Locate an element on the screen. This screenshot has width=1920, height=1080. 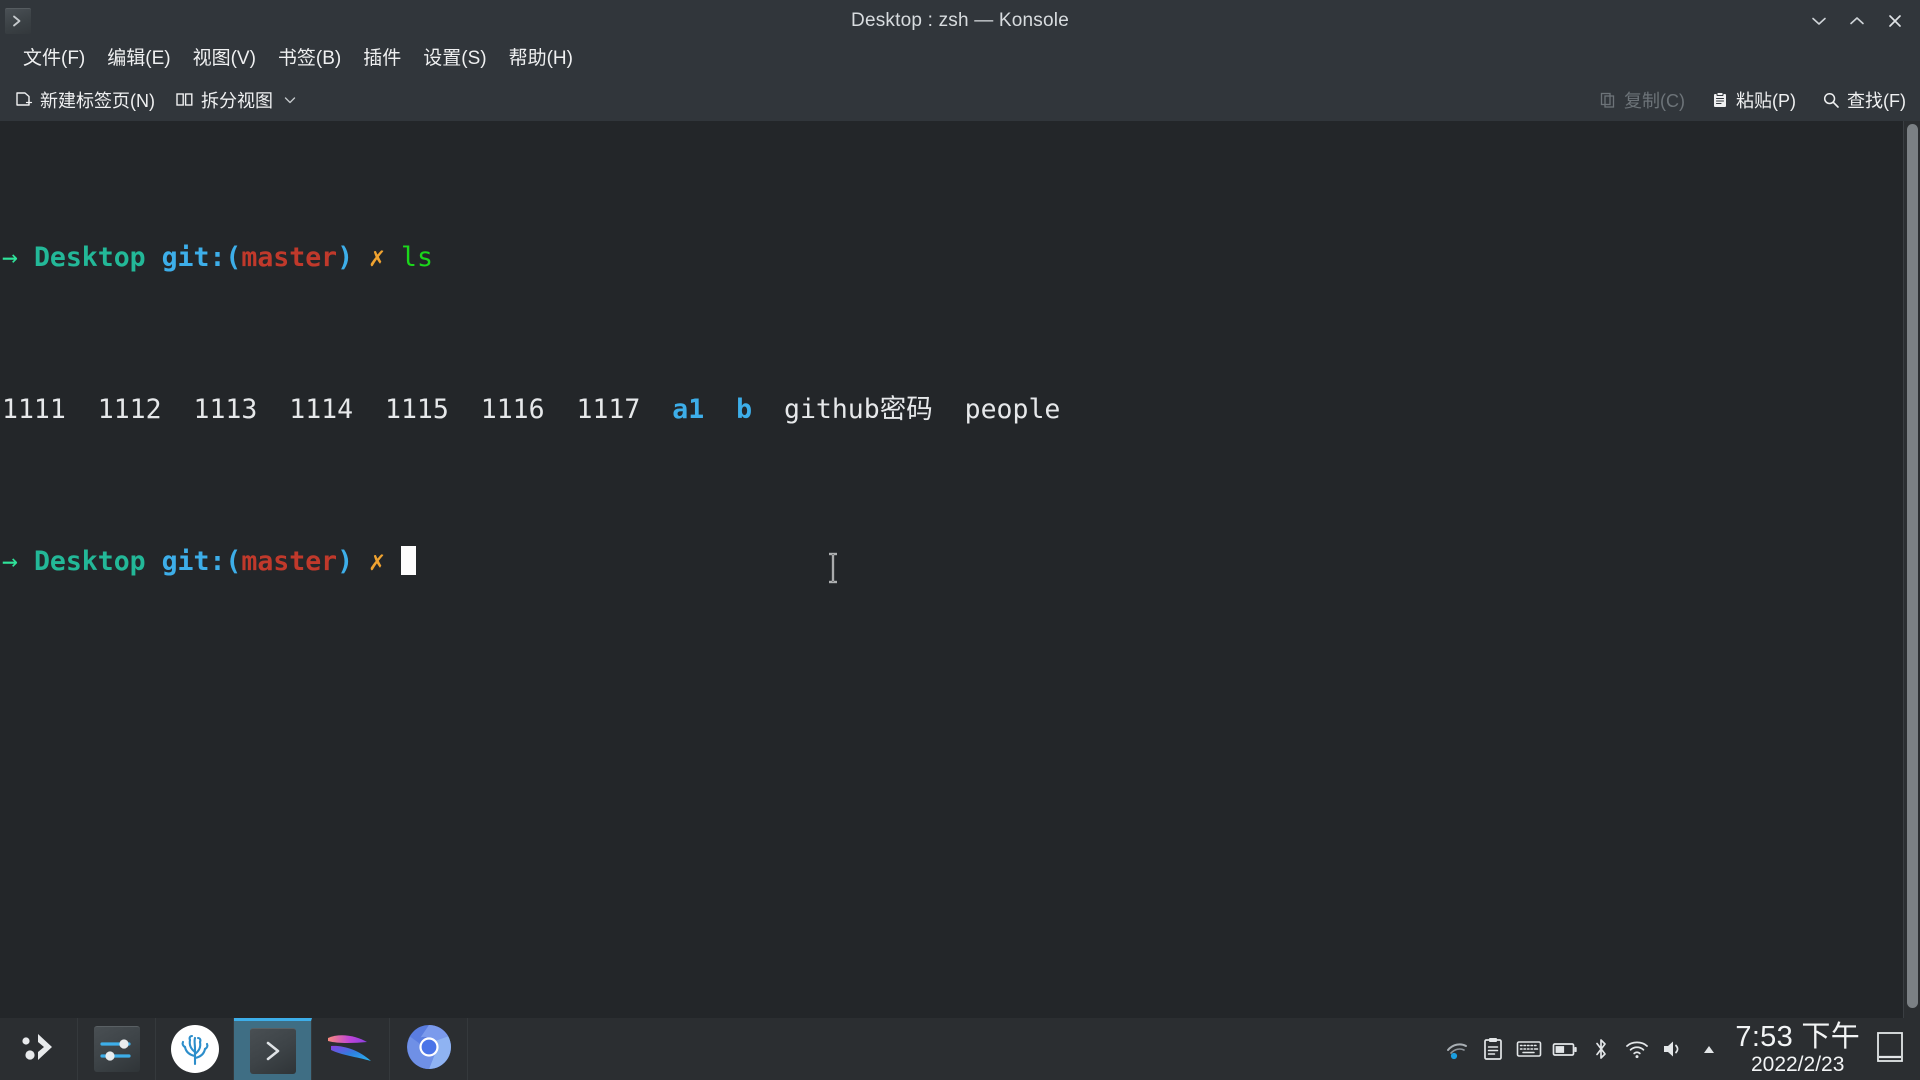
coral-icon is located at coordinates (194, 1049).